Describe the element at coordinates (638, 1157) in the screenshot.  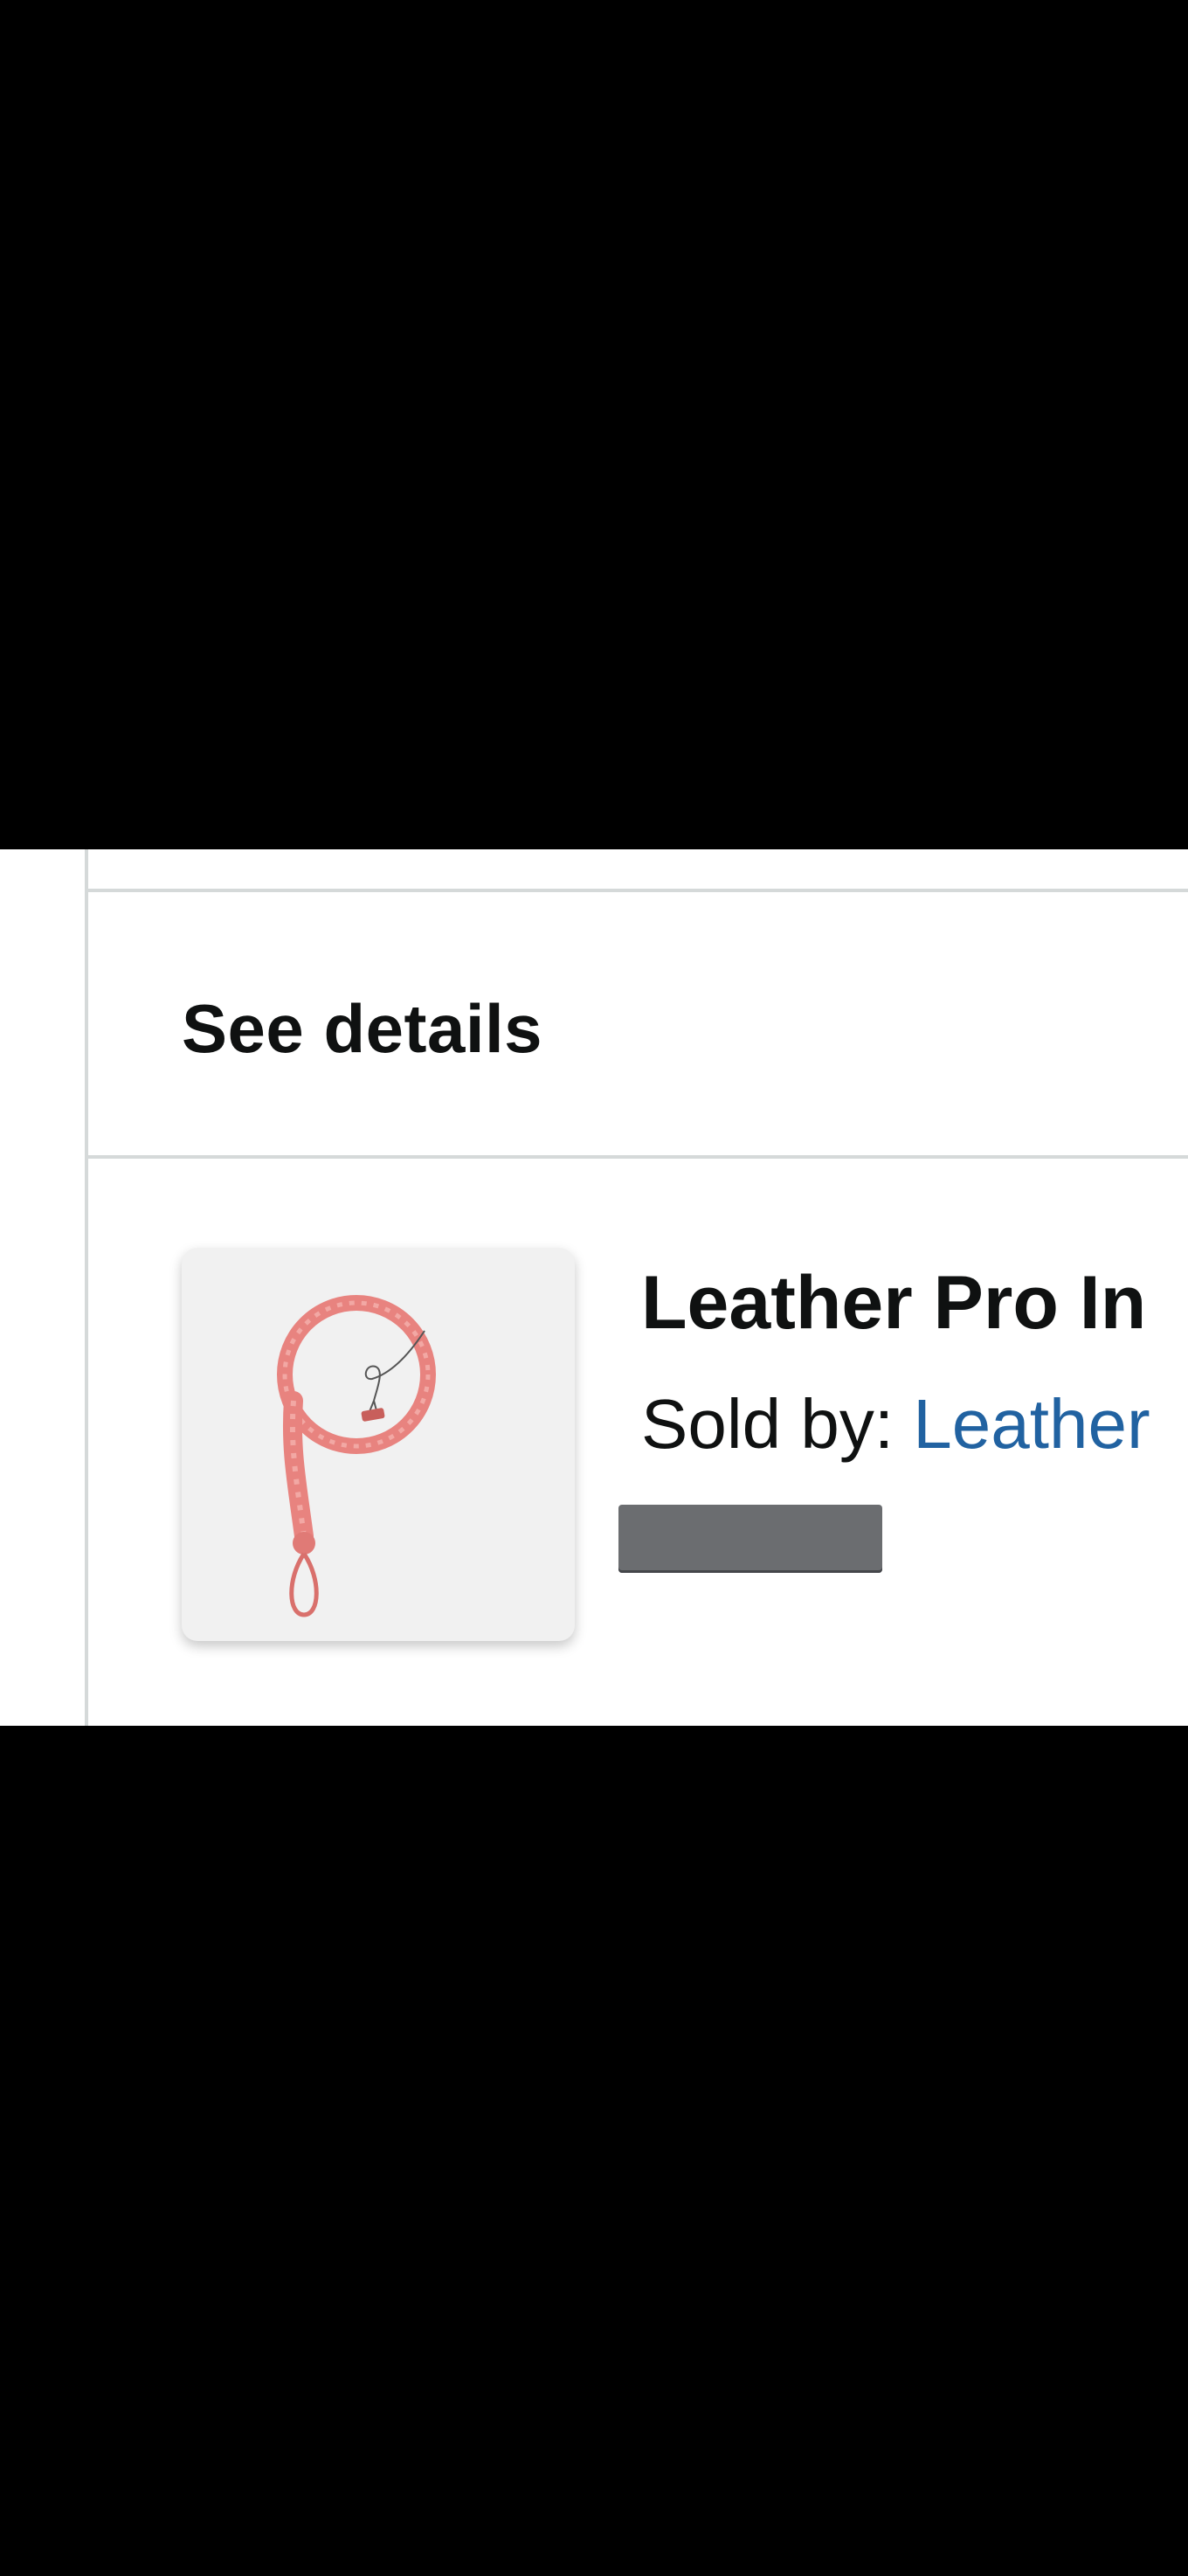
I see `section-divider` at that location.